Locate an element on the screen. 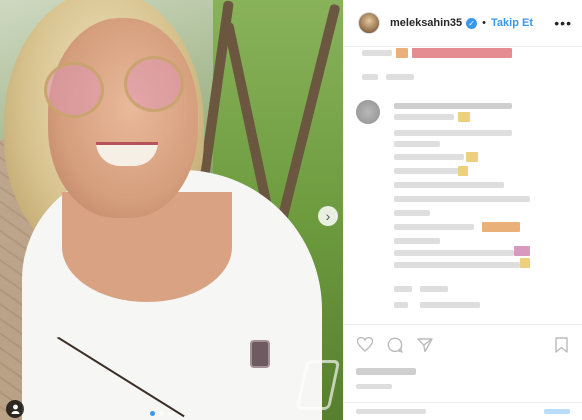 Image resolution: width=582 pixels, height=420 pixels. heart-icon is located at coordinates (365, 344).